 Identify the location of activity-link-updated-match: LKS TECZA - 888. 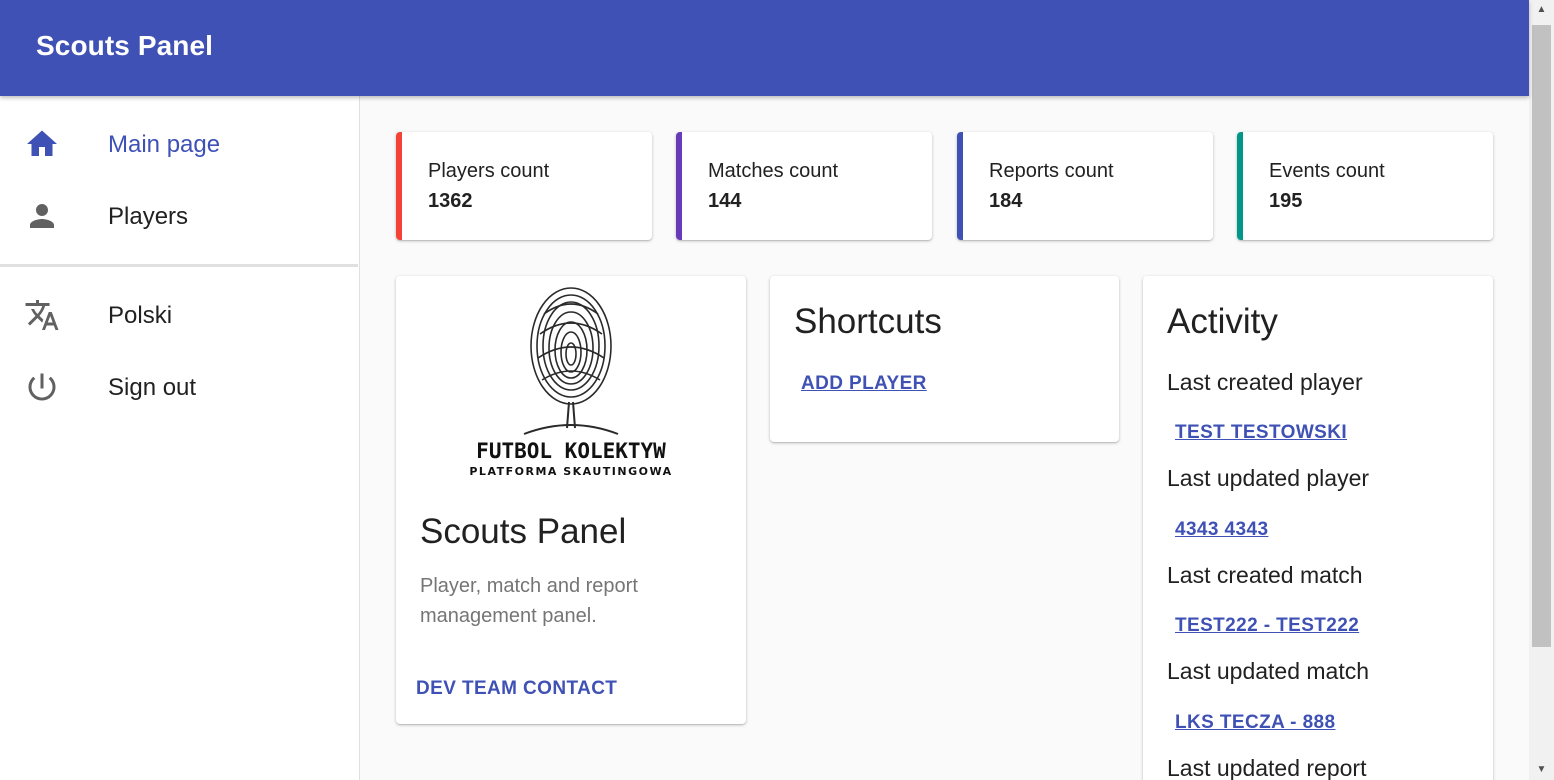
(1255, 723).